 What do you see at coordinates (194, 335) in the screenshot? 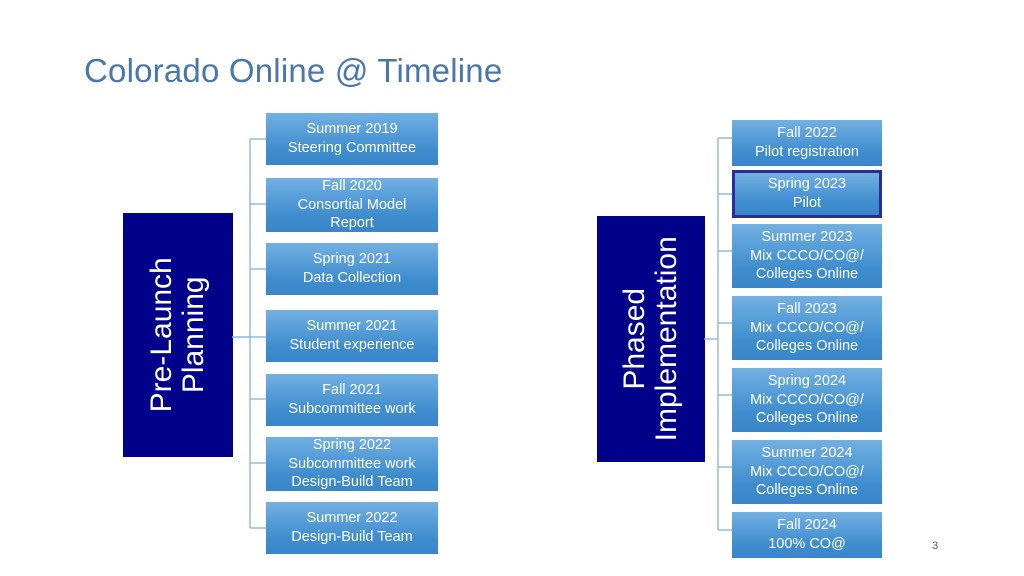
I see `stage-label-line-2: Planning` at bounding box center [194, 335].